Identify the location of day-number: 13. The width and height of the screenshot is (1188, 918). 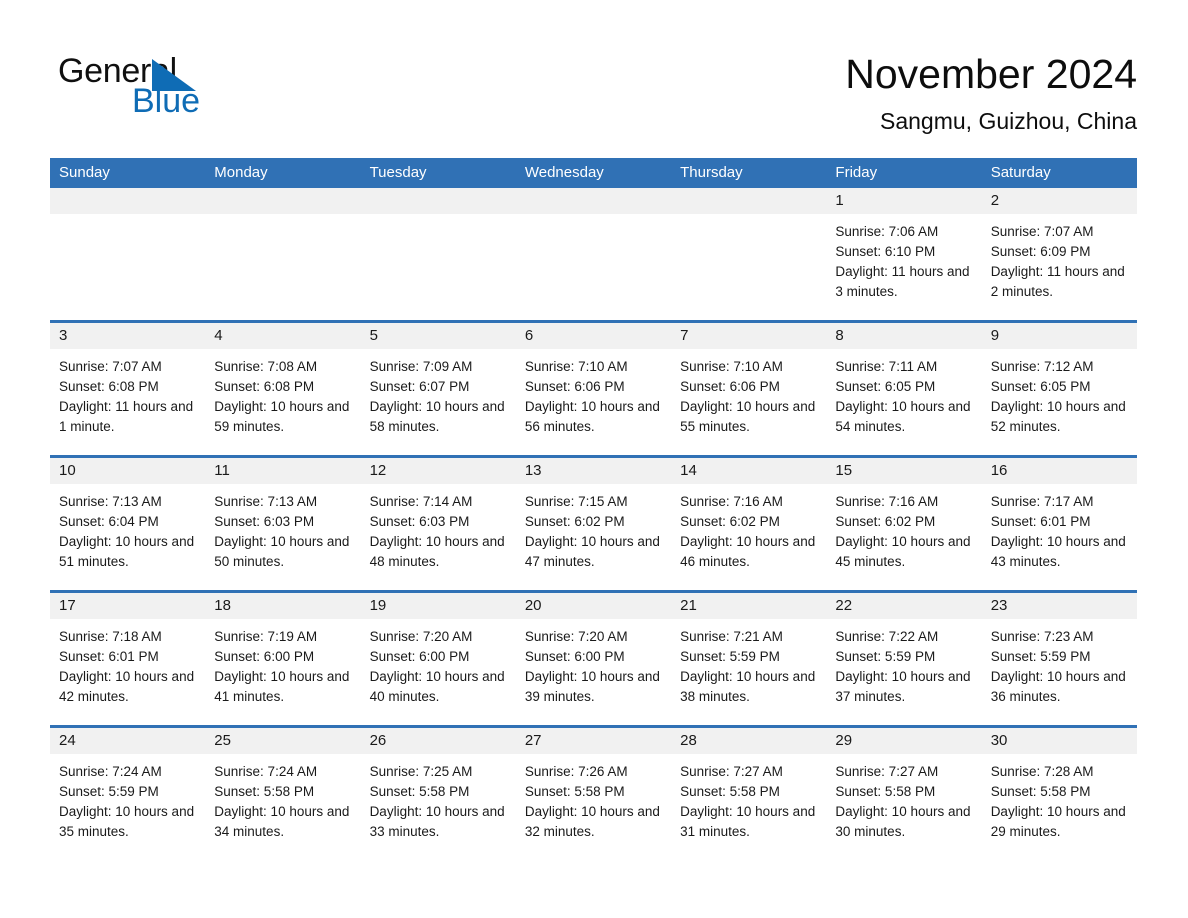
(593, 471).